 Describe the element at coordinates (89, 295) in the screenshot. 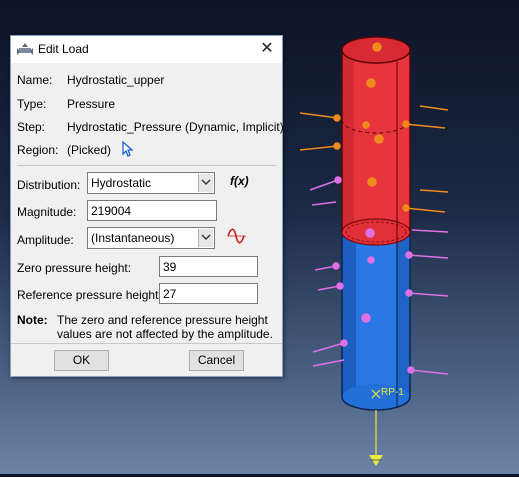

I see `reference-pressure-height-label: Reference pressure height:` at that location.